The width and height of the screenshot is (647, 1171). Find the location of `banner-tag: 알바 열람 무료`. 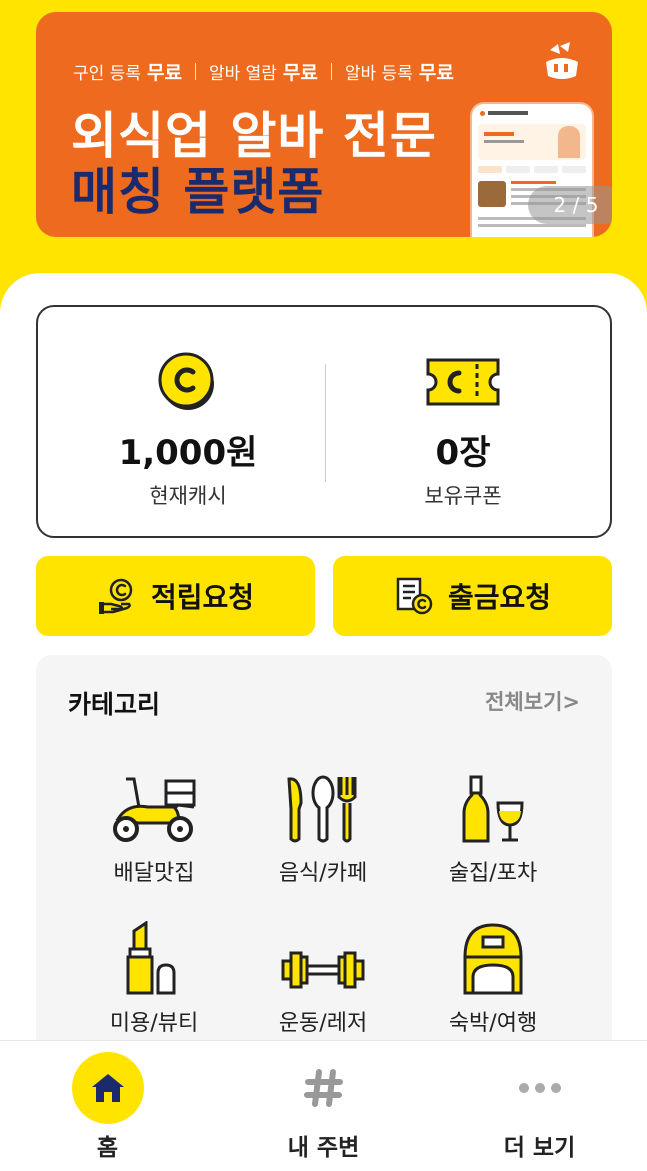

banner-tag: 알바 열람 무료 is located at coordinates (263, 71).